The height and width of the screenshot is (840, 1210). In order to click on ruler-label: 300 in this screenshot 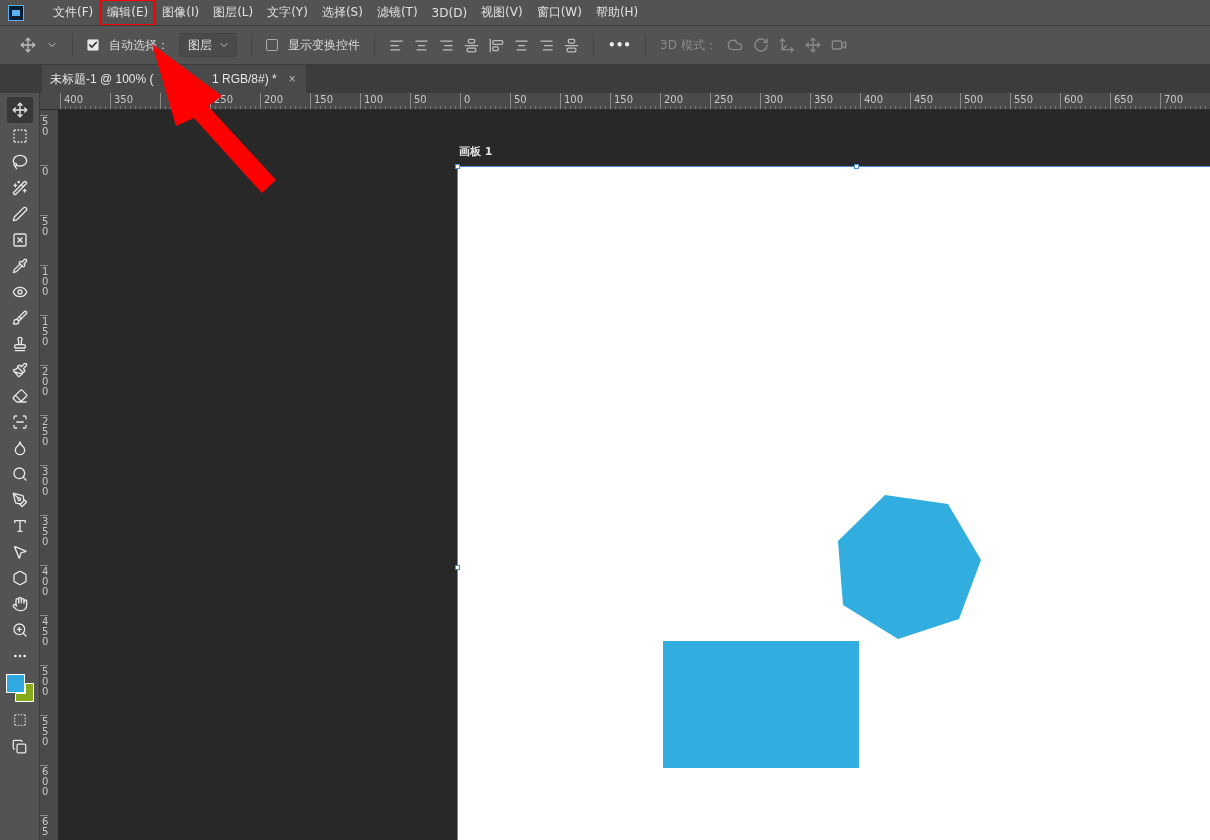, I will do `click(44, 490)`.